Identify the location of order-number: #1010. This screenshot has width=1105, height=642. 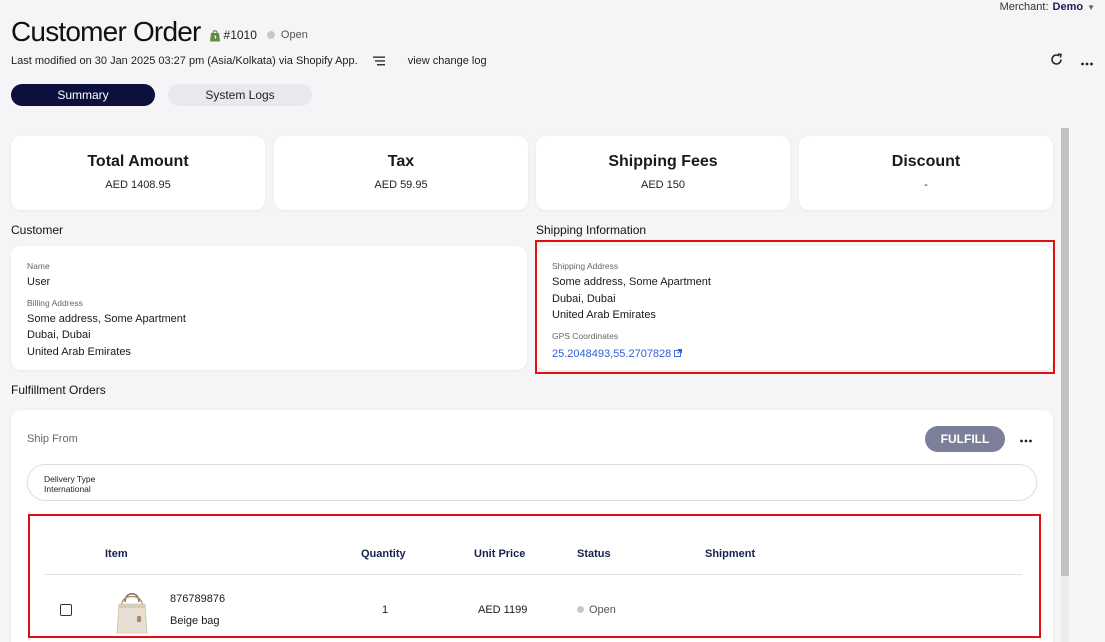
(240, 35).